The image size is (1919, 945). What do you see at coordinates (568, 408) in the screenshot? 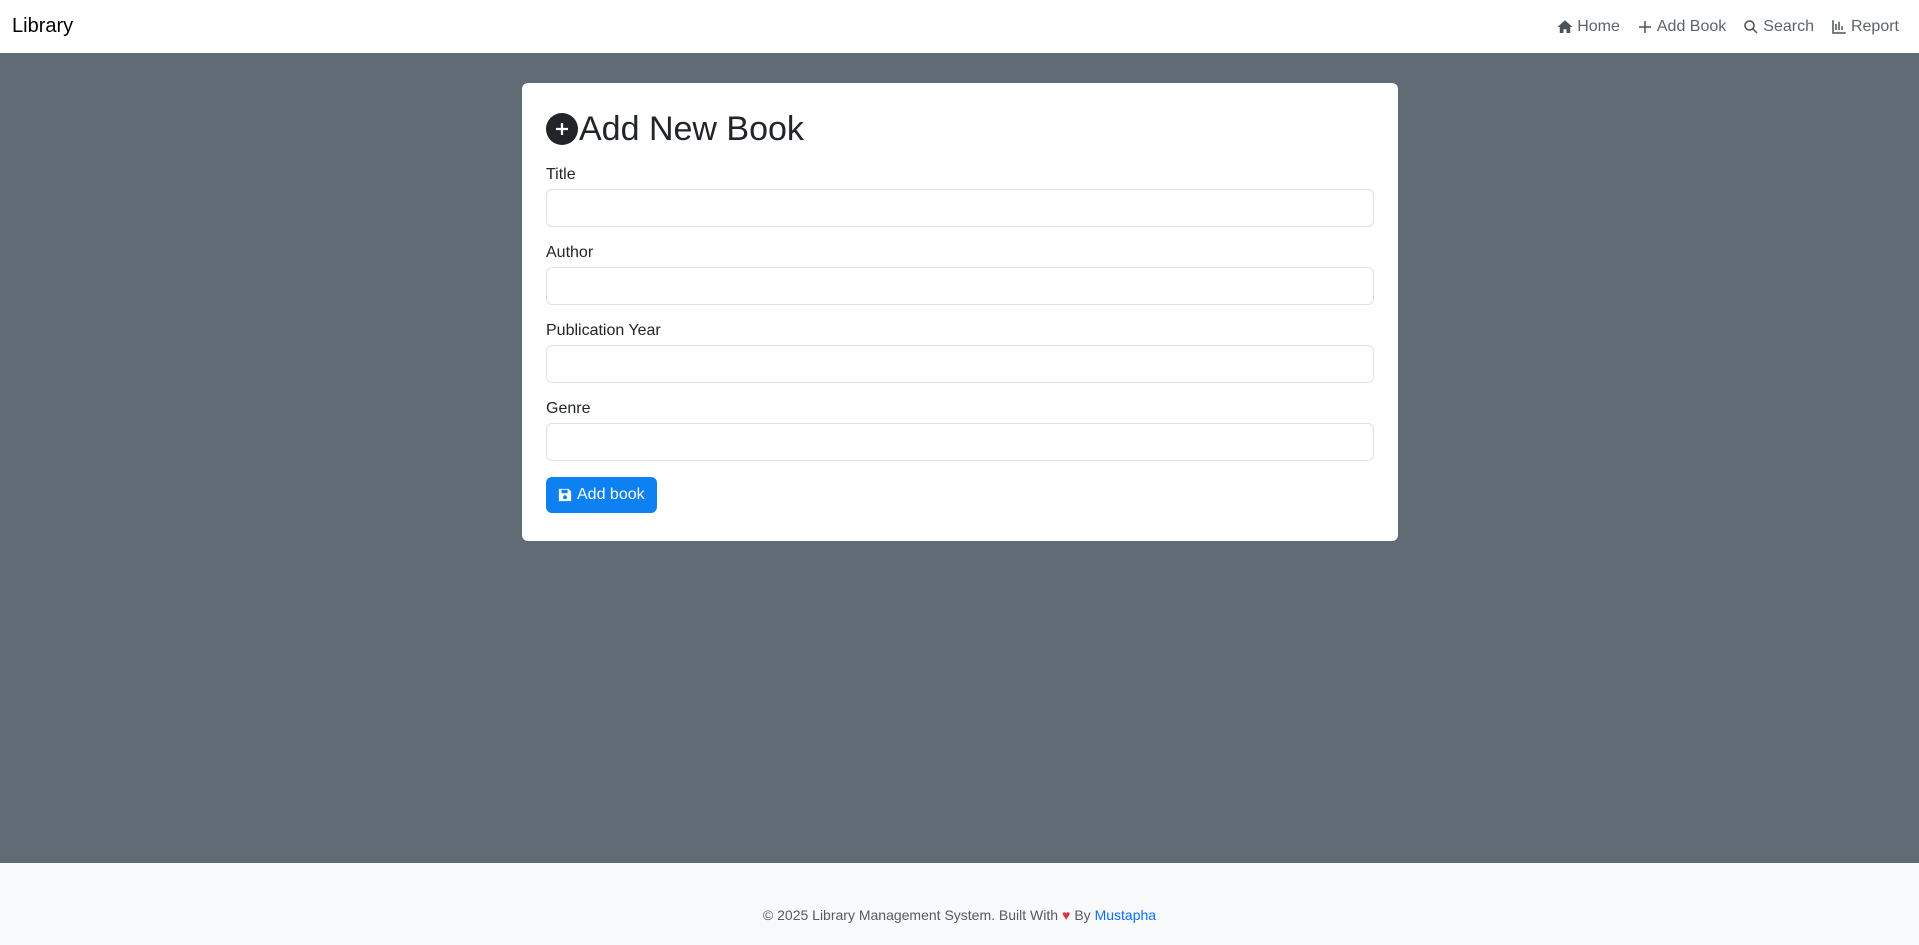
I see `genre-label: Genre` at bounding box center [568, 408].